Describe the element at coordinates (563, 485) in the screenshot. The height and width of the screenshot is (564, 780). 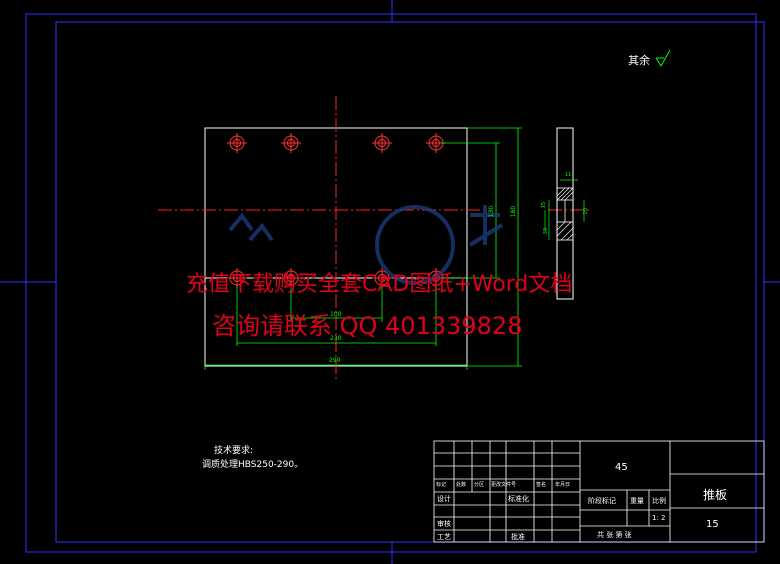
I see `tb-hdr-date: 年月日` at that location.